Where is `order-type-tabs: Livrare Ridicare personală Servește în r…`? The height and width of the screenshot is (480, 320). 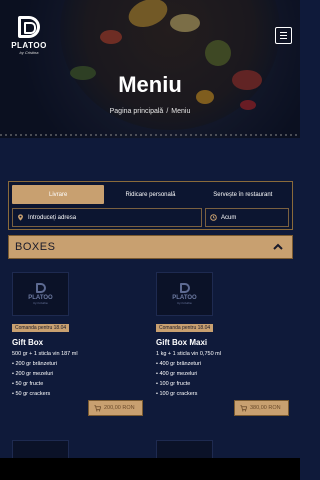 order-type-tabs: Livrare Ridicare personală Servește în r… is located at coordinates (150, 194).